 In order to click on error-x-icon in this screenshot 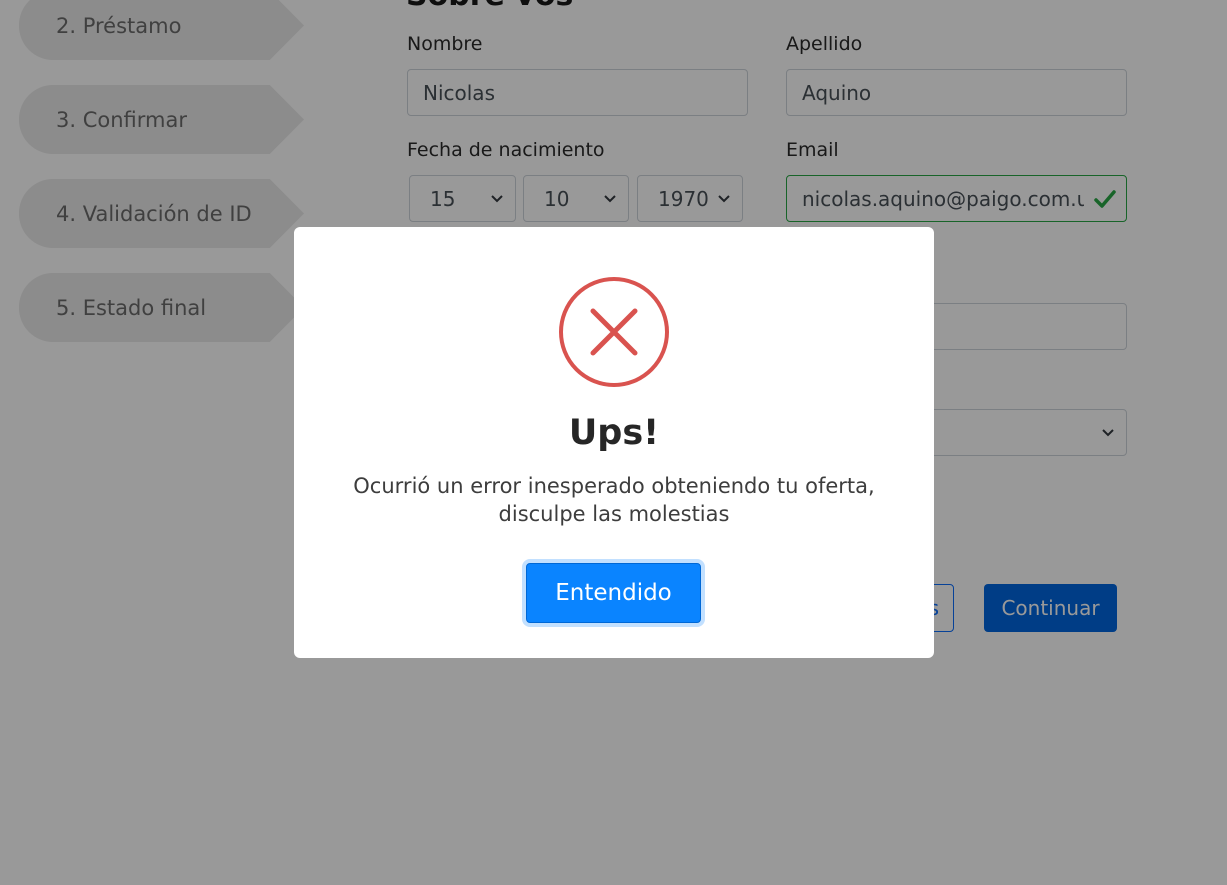, I will do `click(614, 332)`.